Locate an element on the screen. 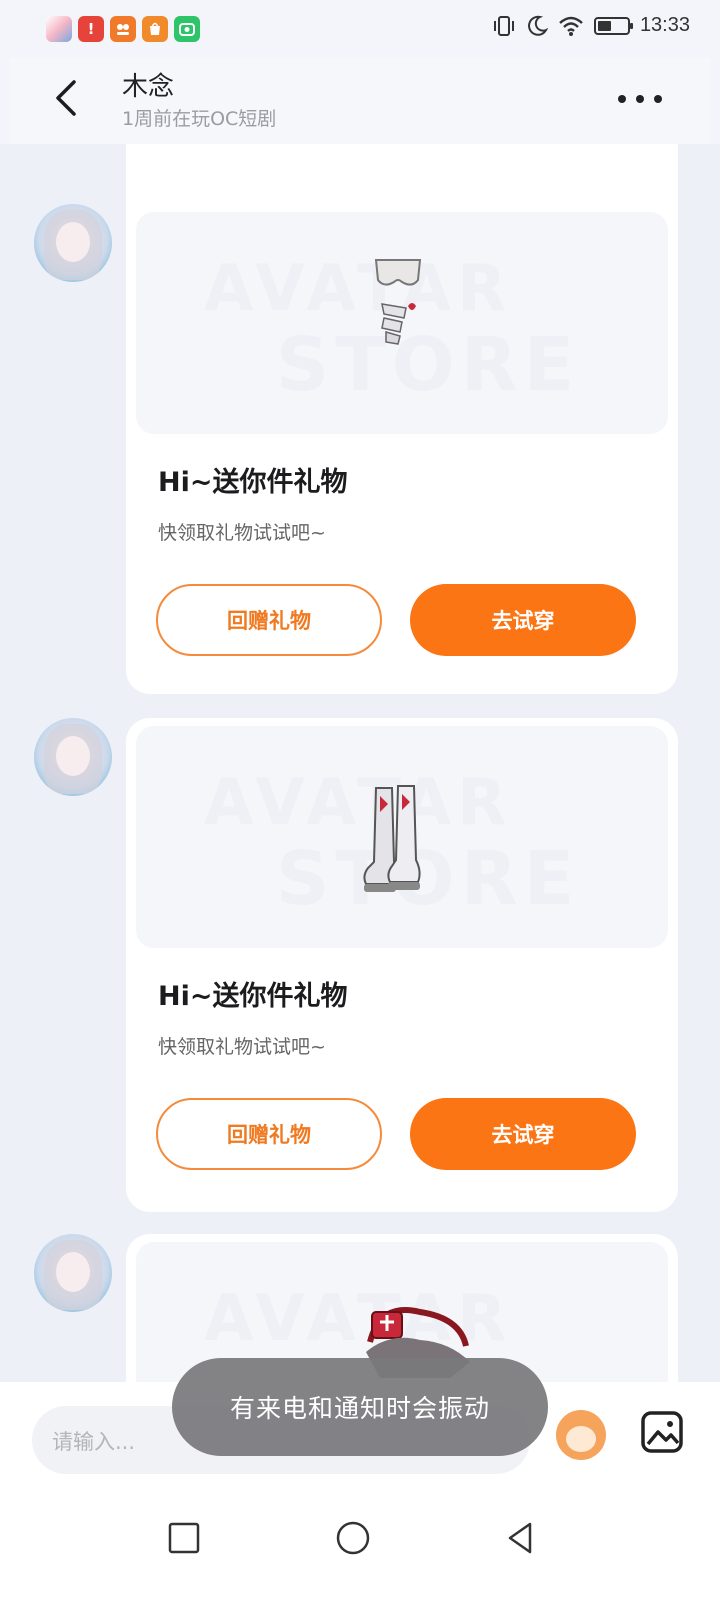 The height and width of the screenshot is (1600, 720). boots-icon is located at coordinates (392, 838).